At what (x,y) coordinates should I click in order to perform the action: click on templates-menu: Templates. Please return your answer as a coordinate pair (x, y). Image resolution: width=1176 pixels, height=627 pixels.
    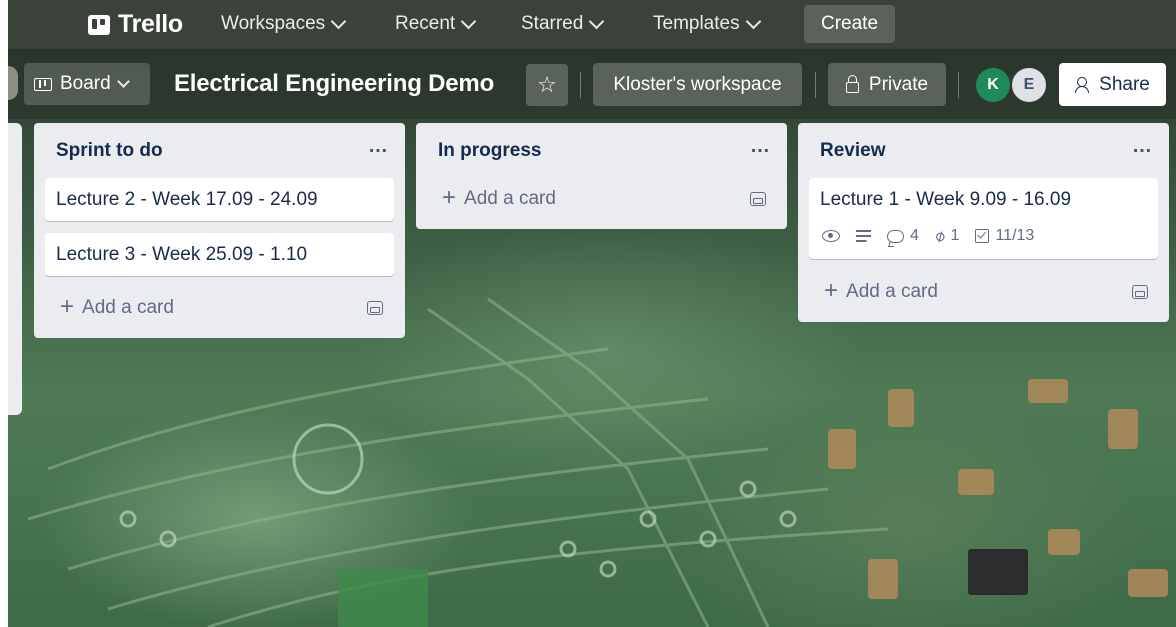
    Looking at the image, I should click on (707, 24).